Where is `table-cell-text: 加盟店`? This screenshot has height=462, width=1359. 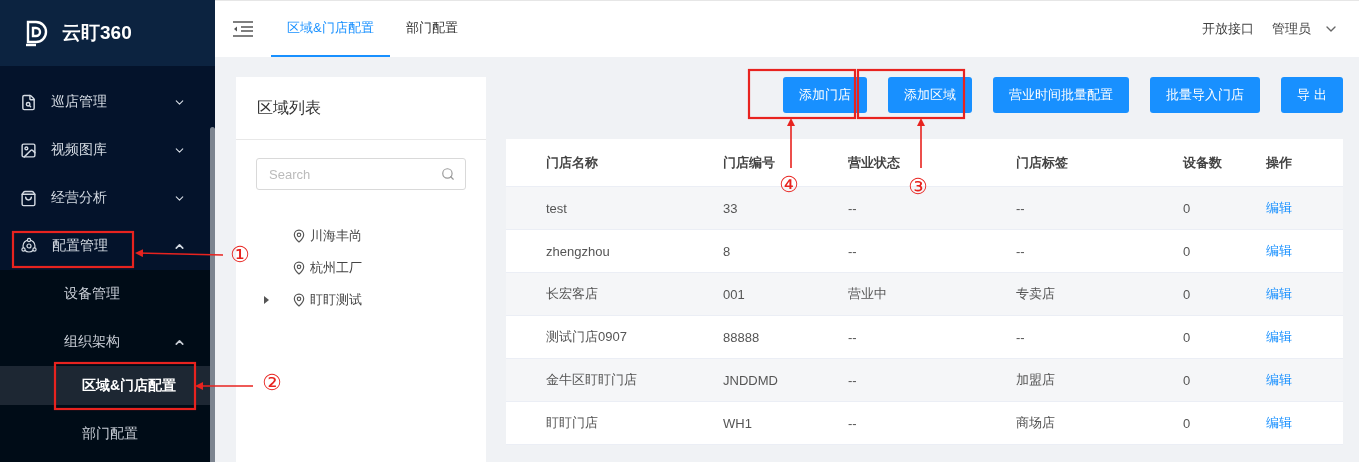
table-cell-text: 加盟店 is located at coordinates (1036, 380).